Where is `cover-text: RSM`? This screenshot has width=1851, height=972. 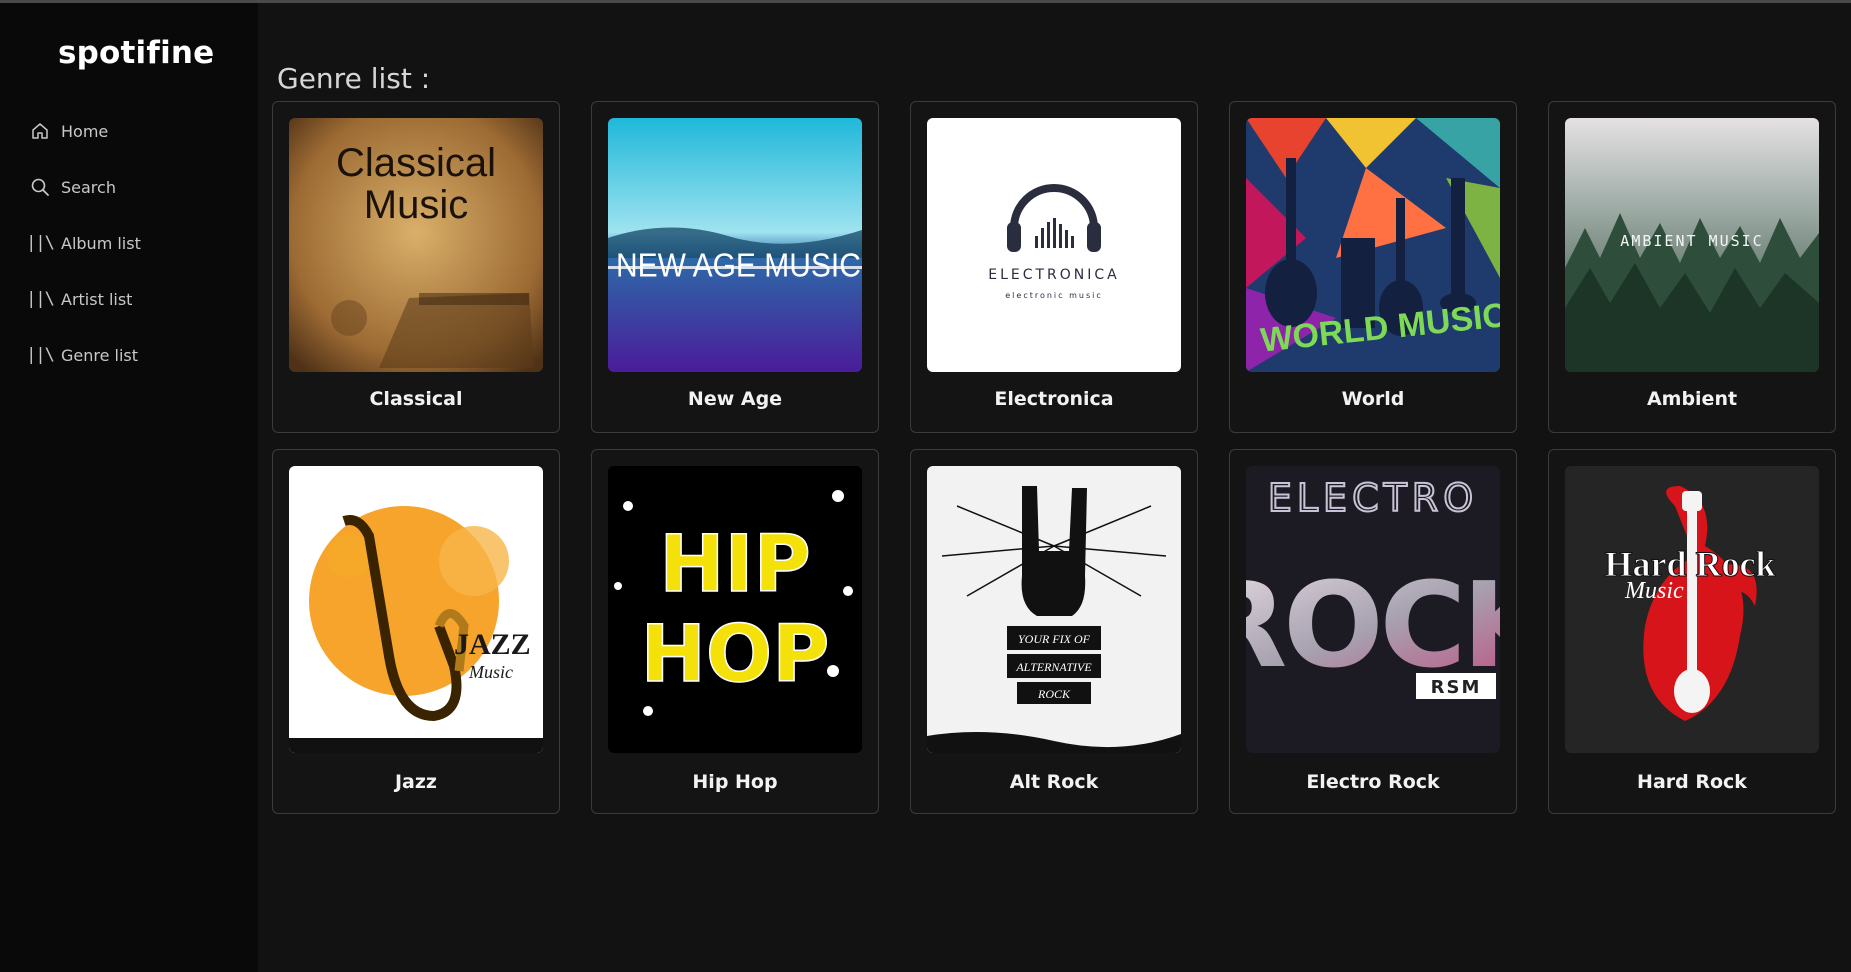 cover-text: RSM is located at coordinates (1456, 687).